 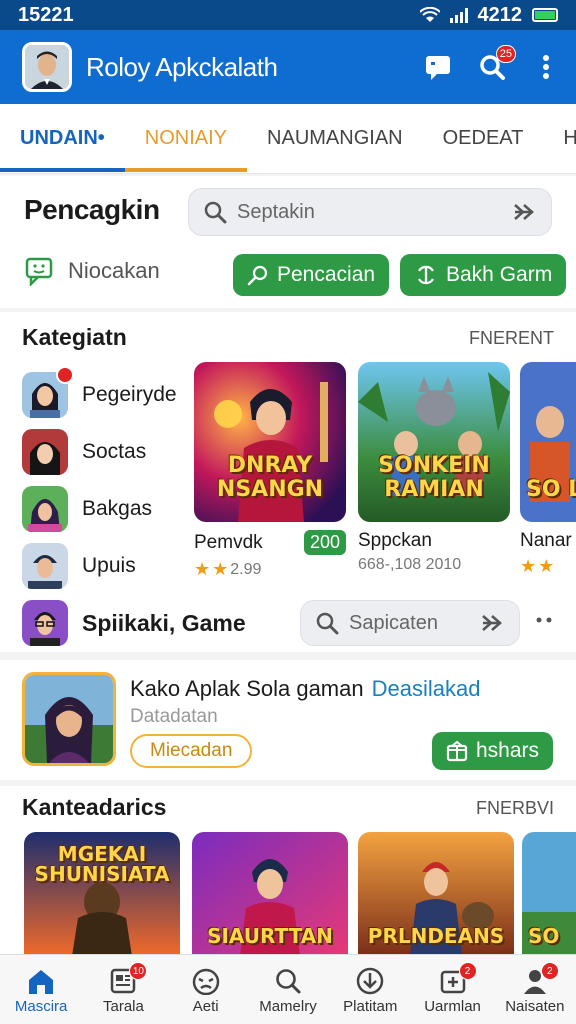 What do you see at coordinates (45, 623) in the screenshot?
I see `game-row-avatar` at bounding box center [45, 623].